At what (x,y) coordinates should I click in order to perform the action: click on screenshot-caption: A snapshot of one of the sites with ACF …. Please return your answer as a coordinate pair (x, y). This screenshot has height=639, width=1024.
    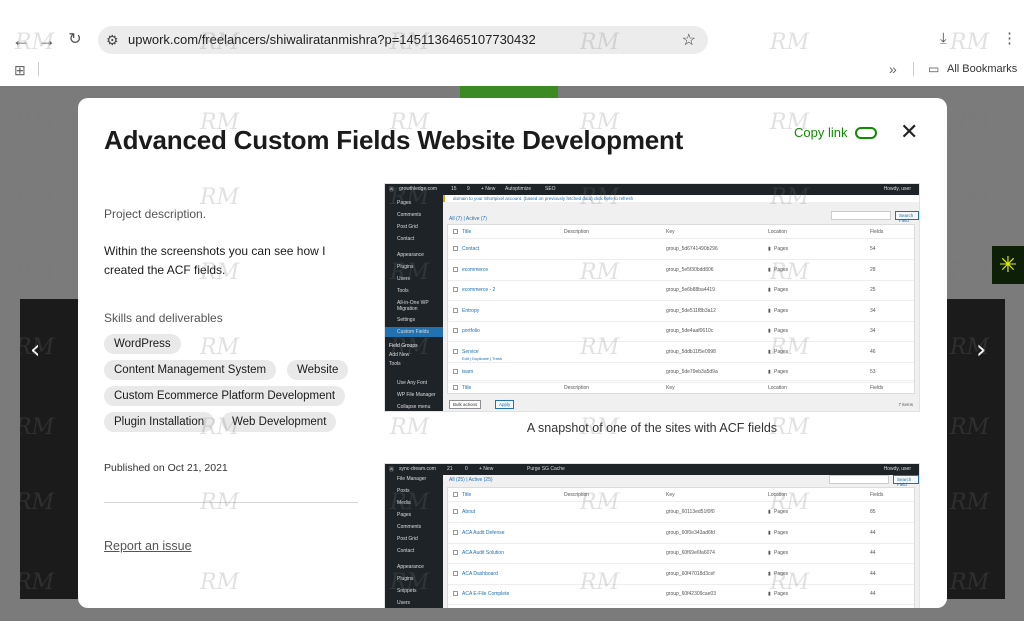
    Looking at the image, I should click on (652, 428).